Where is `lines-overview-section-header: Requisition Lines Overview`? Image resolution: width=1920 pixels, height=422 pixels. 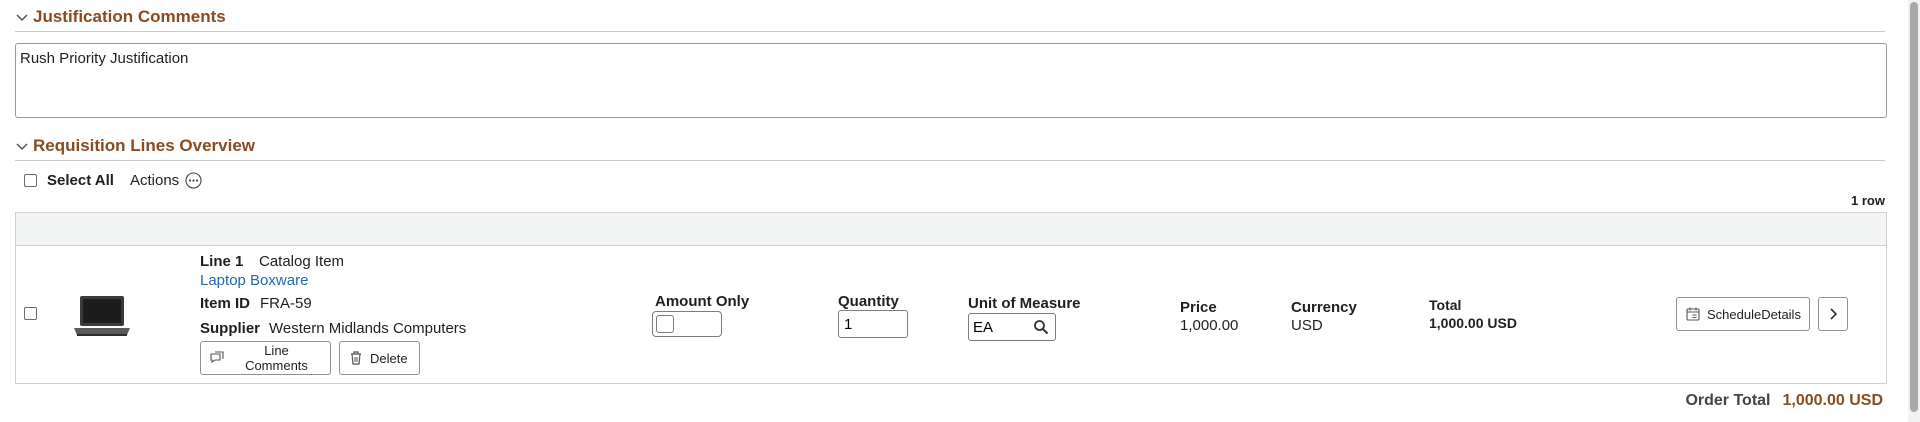 lines-overview-section-header: Requisition Lines Overview is located at coordinates (950, 146).